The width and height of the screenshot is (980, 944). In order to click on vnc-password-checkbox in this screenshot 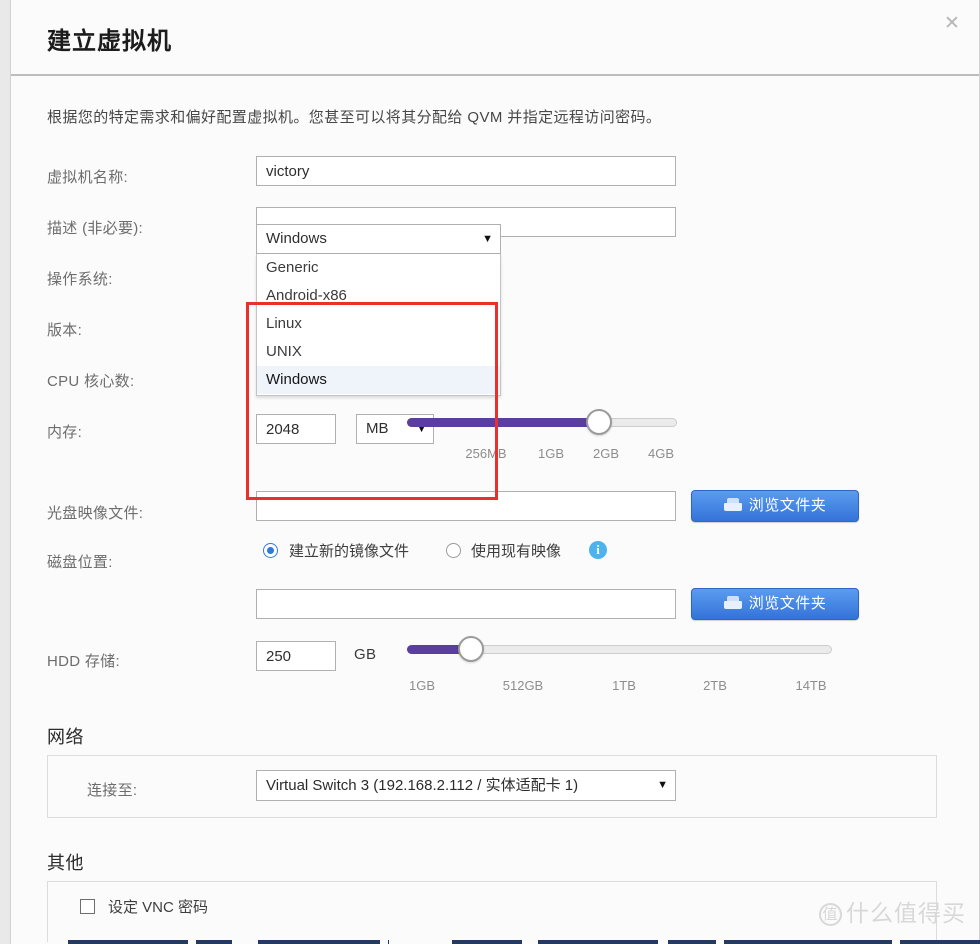, I will do `click(87, 906)`.